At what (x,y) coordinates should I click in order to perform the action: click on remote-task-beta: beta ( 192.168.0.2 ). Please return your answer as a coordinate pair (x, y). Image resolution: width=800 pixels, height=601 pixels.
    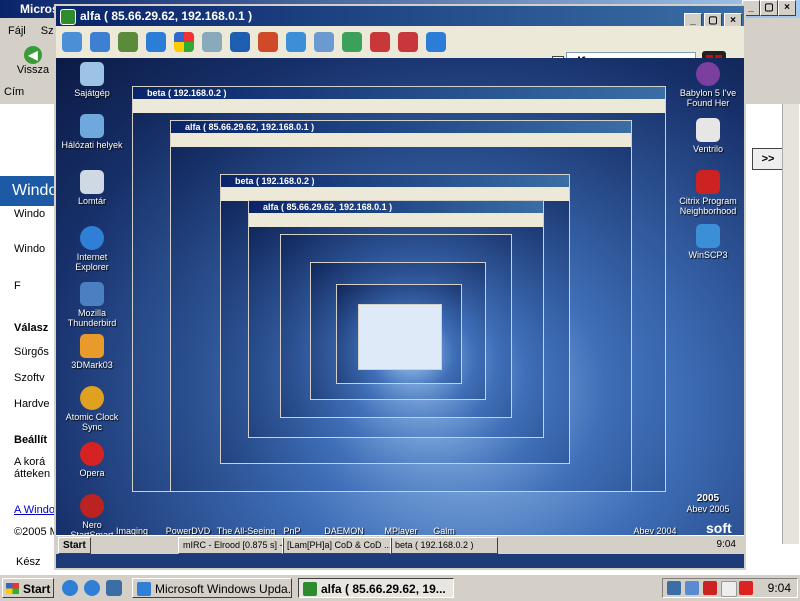
    Looking at the image, I should click on (444, 545).